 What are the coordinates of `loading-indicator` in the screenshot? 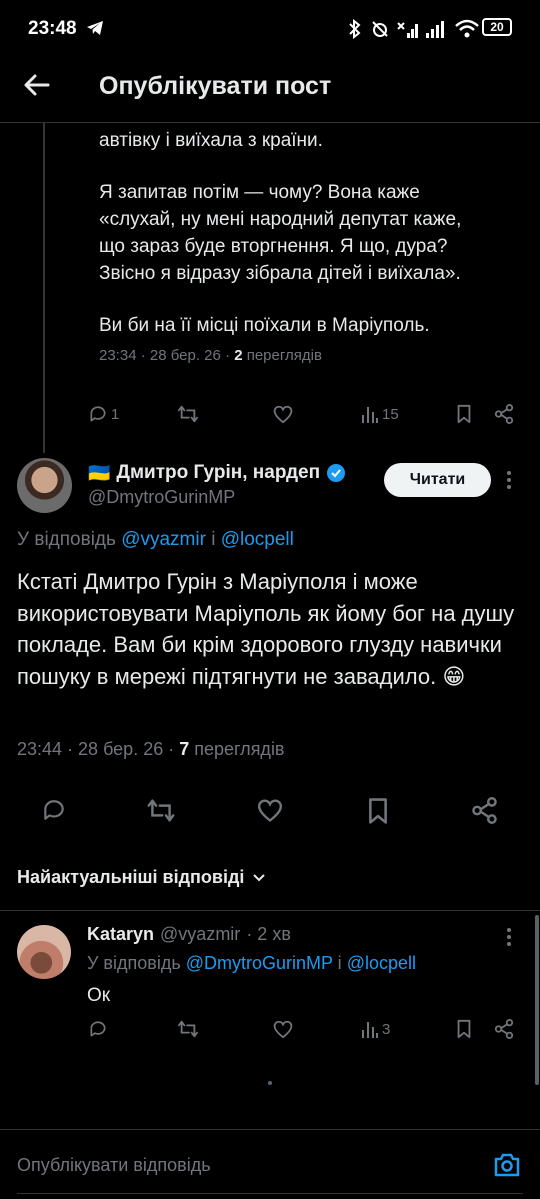 It's located at (270, 1083).